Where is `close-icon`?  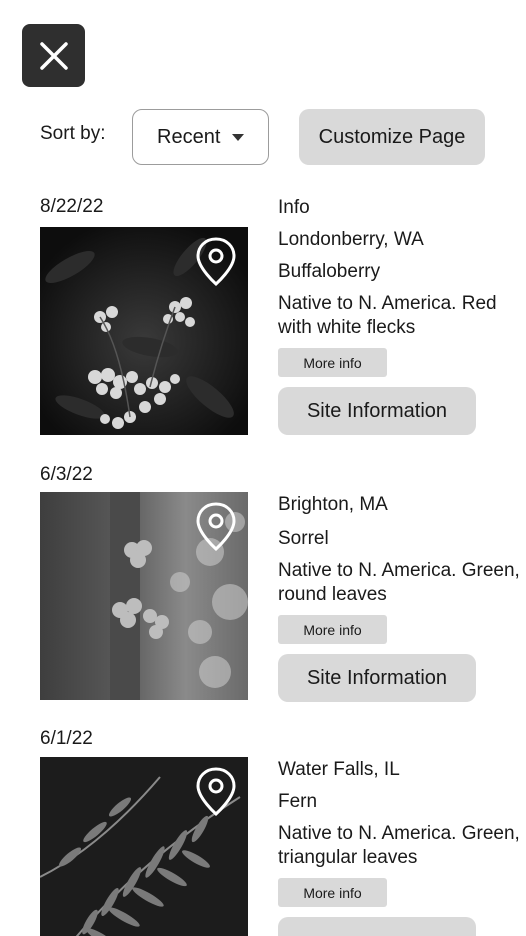
close-icon is located at coordinates (53, 55).